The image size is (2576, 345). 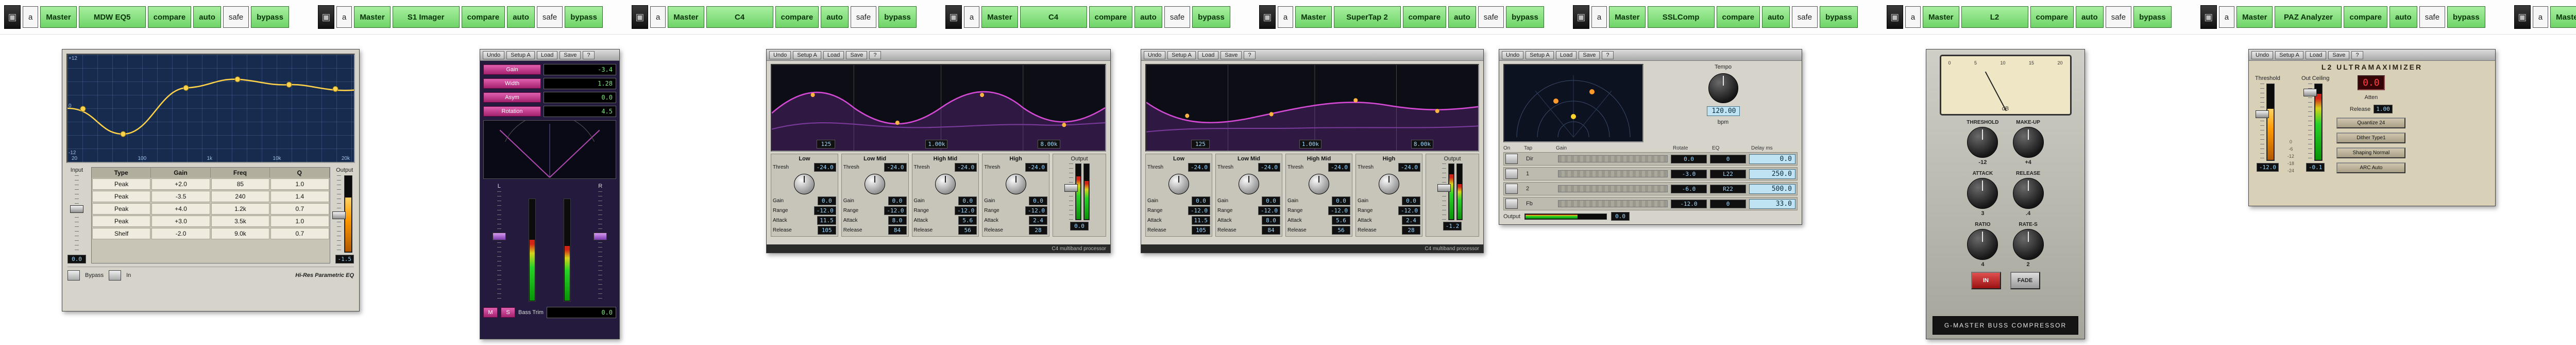 I want to click on s1-param-value: 4.5, so click(x=580, y=111).